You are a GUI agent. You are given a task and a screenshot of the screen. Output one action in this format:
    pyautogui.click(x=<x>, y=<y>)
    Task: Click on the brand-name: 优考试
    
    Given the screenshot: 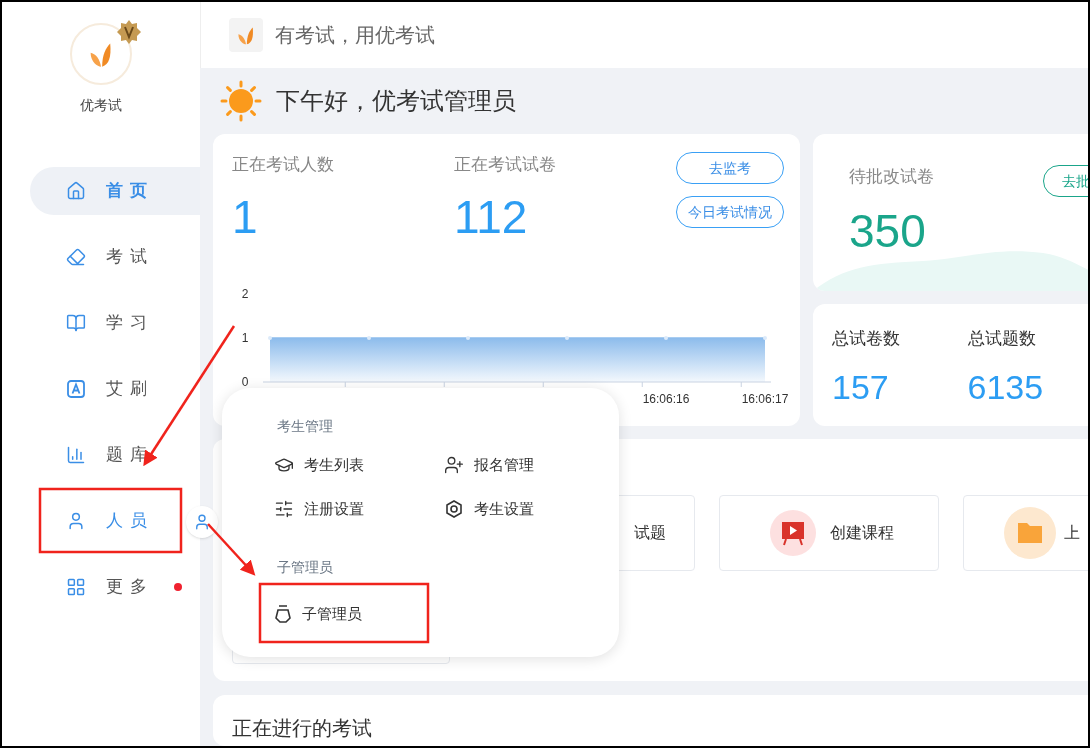 What is the action you would take?
    pyautogui.click(x=101, y=105)
    